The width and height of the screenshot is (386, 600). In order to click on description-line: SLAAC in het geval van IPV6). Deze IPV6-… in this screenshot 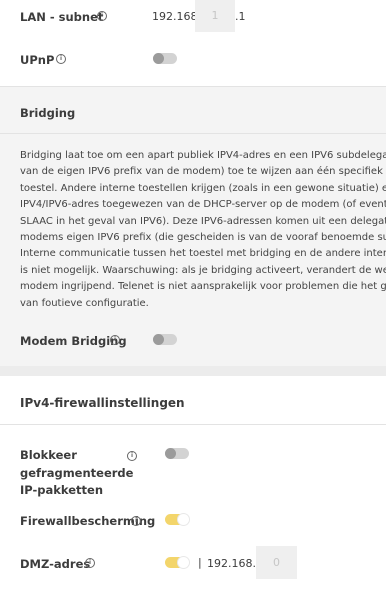, I will do `click(203, 221)`.